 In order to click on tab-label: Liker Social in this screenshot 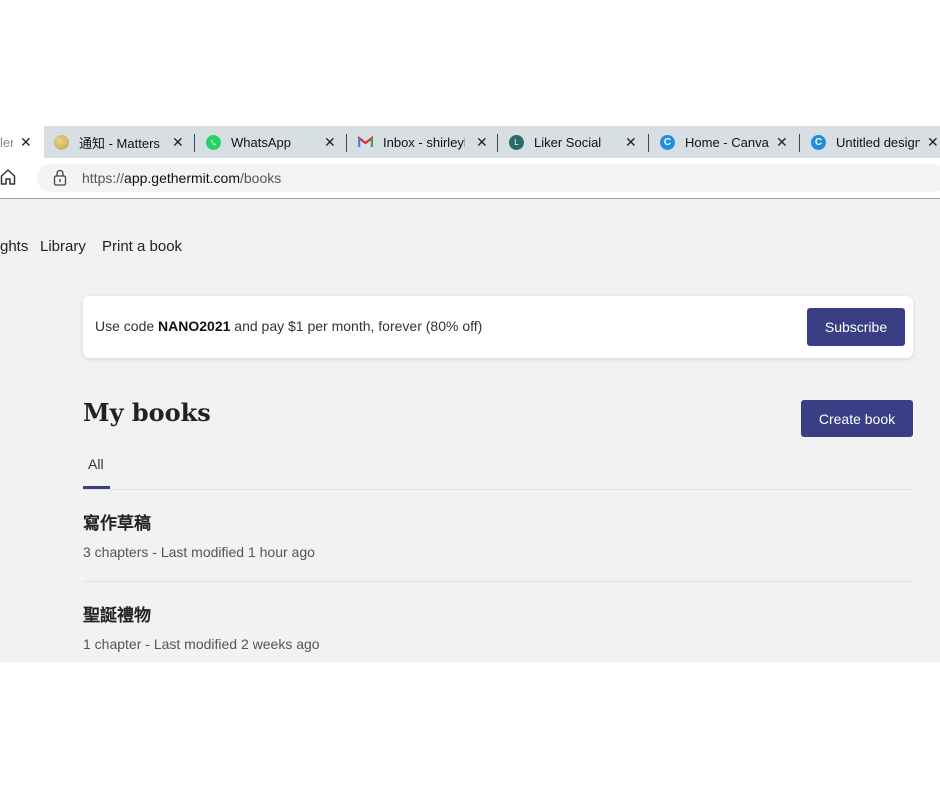, I will do `click(568, 142)`.